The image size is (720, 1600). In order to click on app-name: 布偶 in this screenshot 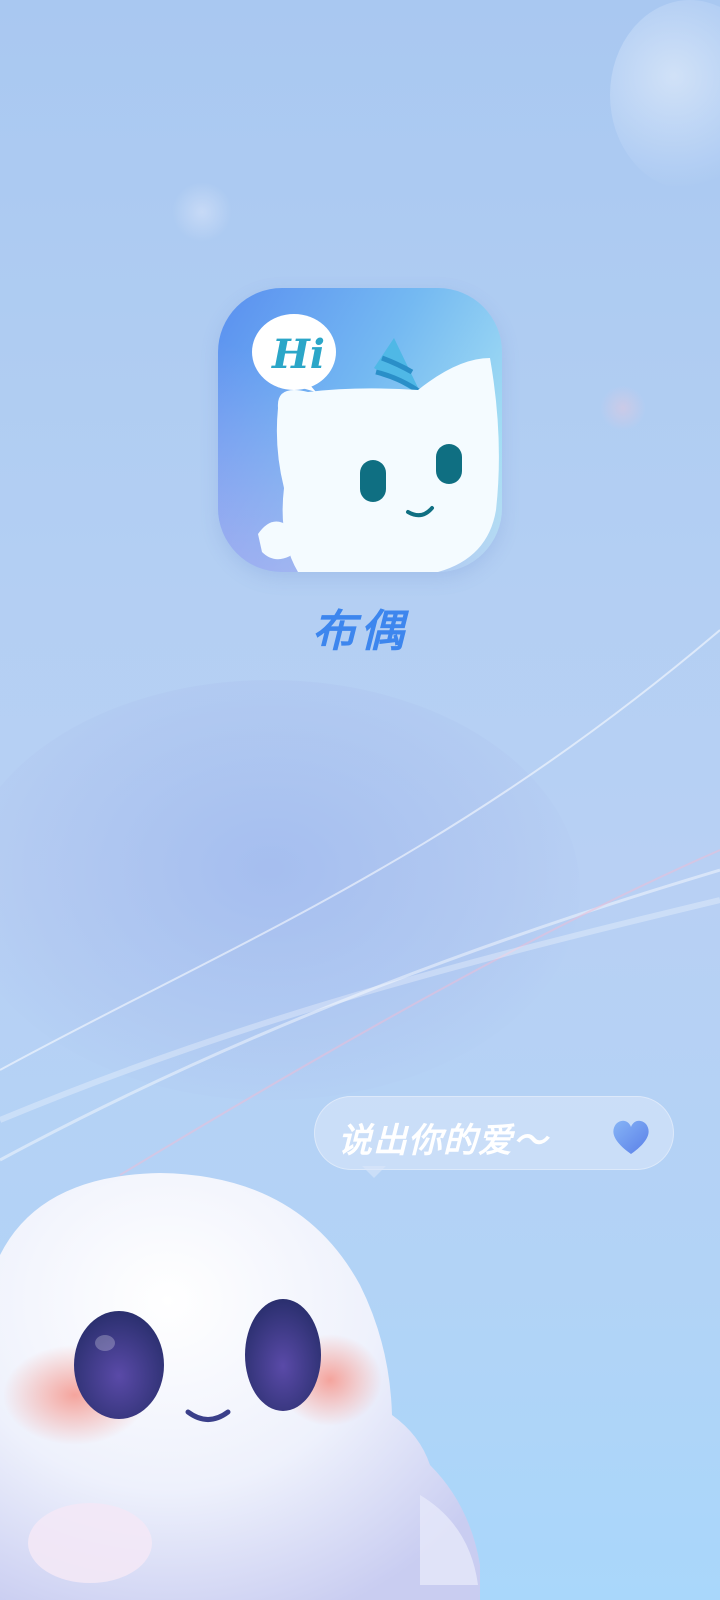, I will do `click(360, 631)`.